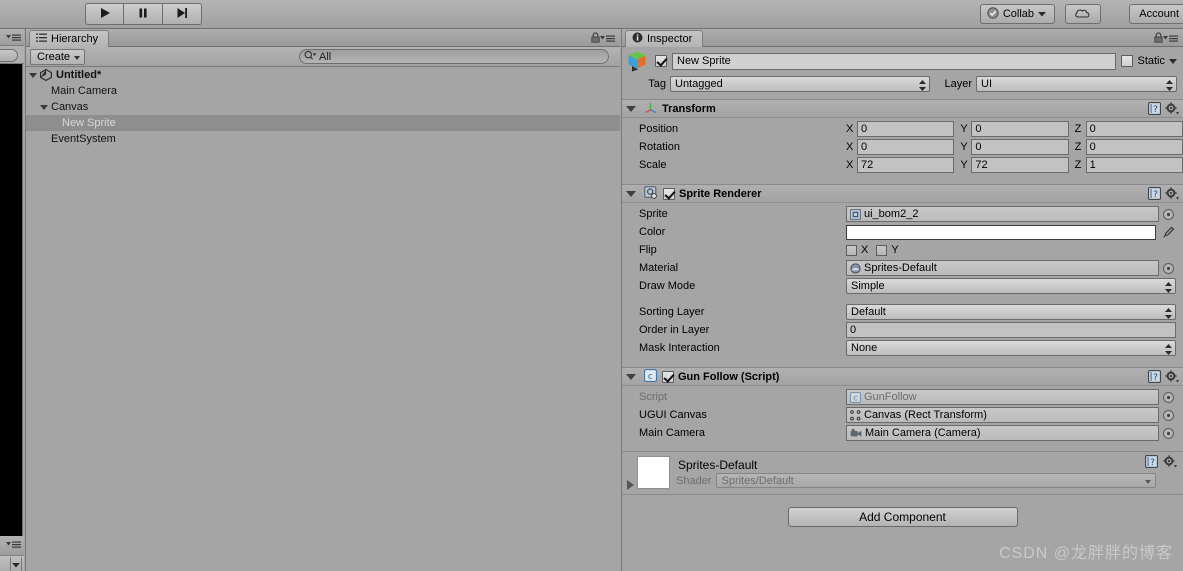 The height and width of the screenshot is (571, 1183). Describe the element at coordinates (1020, 165) in the screenshot. I see `scale-y-input: 72` at that location.